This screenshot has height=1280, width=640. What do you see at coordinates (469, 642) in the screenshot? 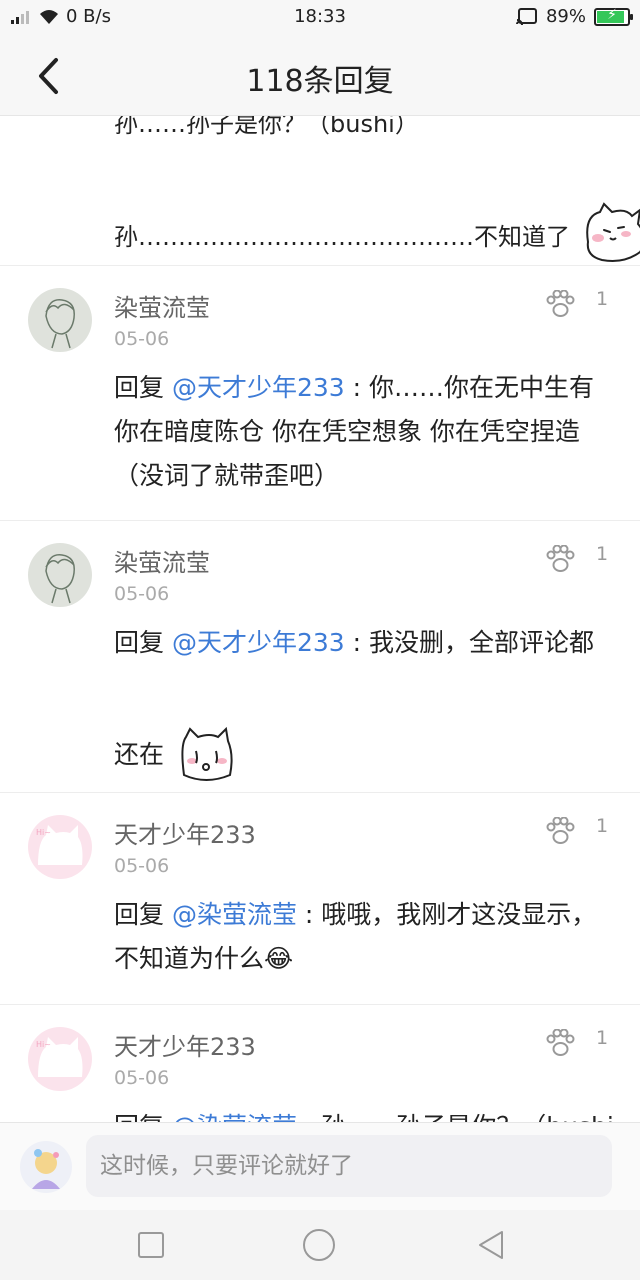
I see `comment-text: : 我没删，全部评论都` at bounding box center [469, 642].